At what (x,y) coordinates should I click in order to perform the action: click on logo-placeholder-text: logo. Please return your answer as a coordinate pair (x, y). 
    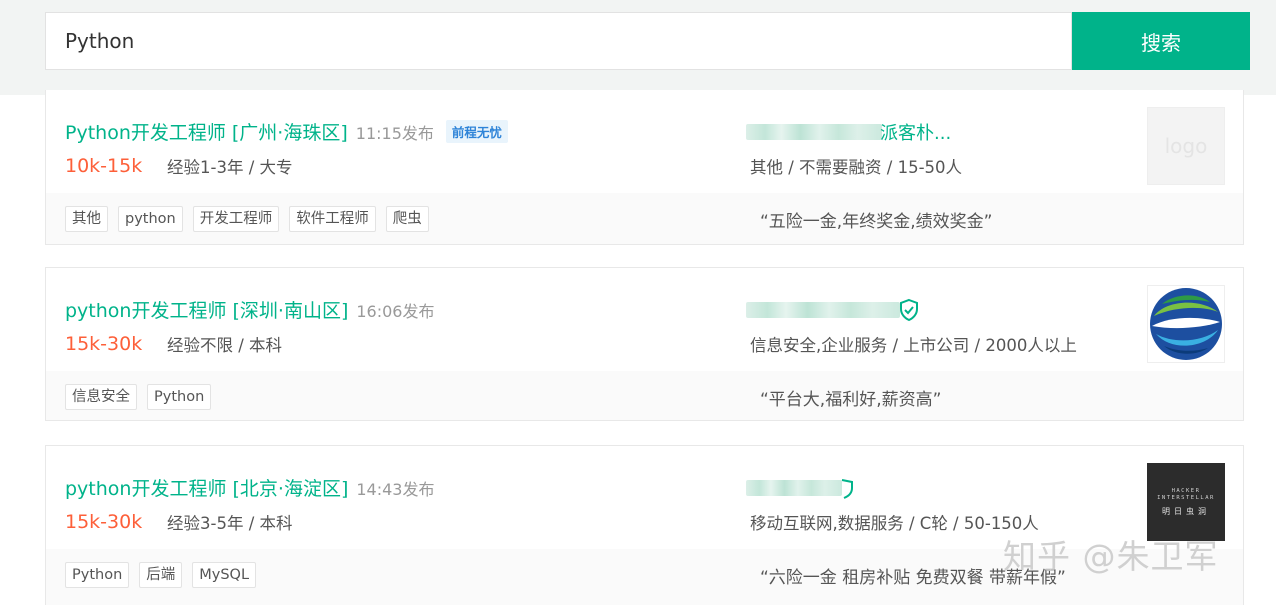
    Looking at the image, I should click on (1186, 146).